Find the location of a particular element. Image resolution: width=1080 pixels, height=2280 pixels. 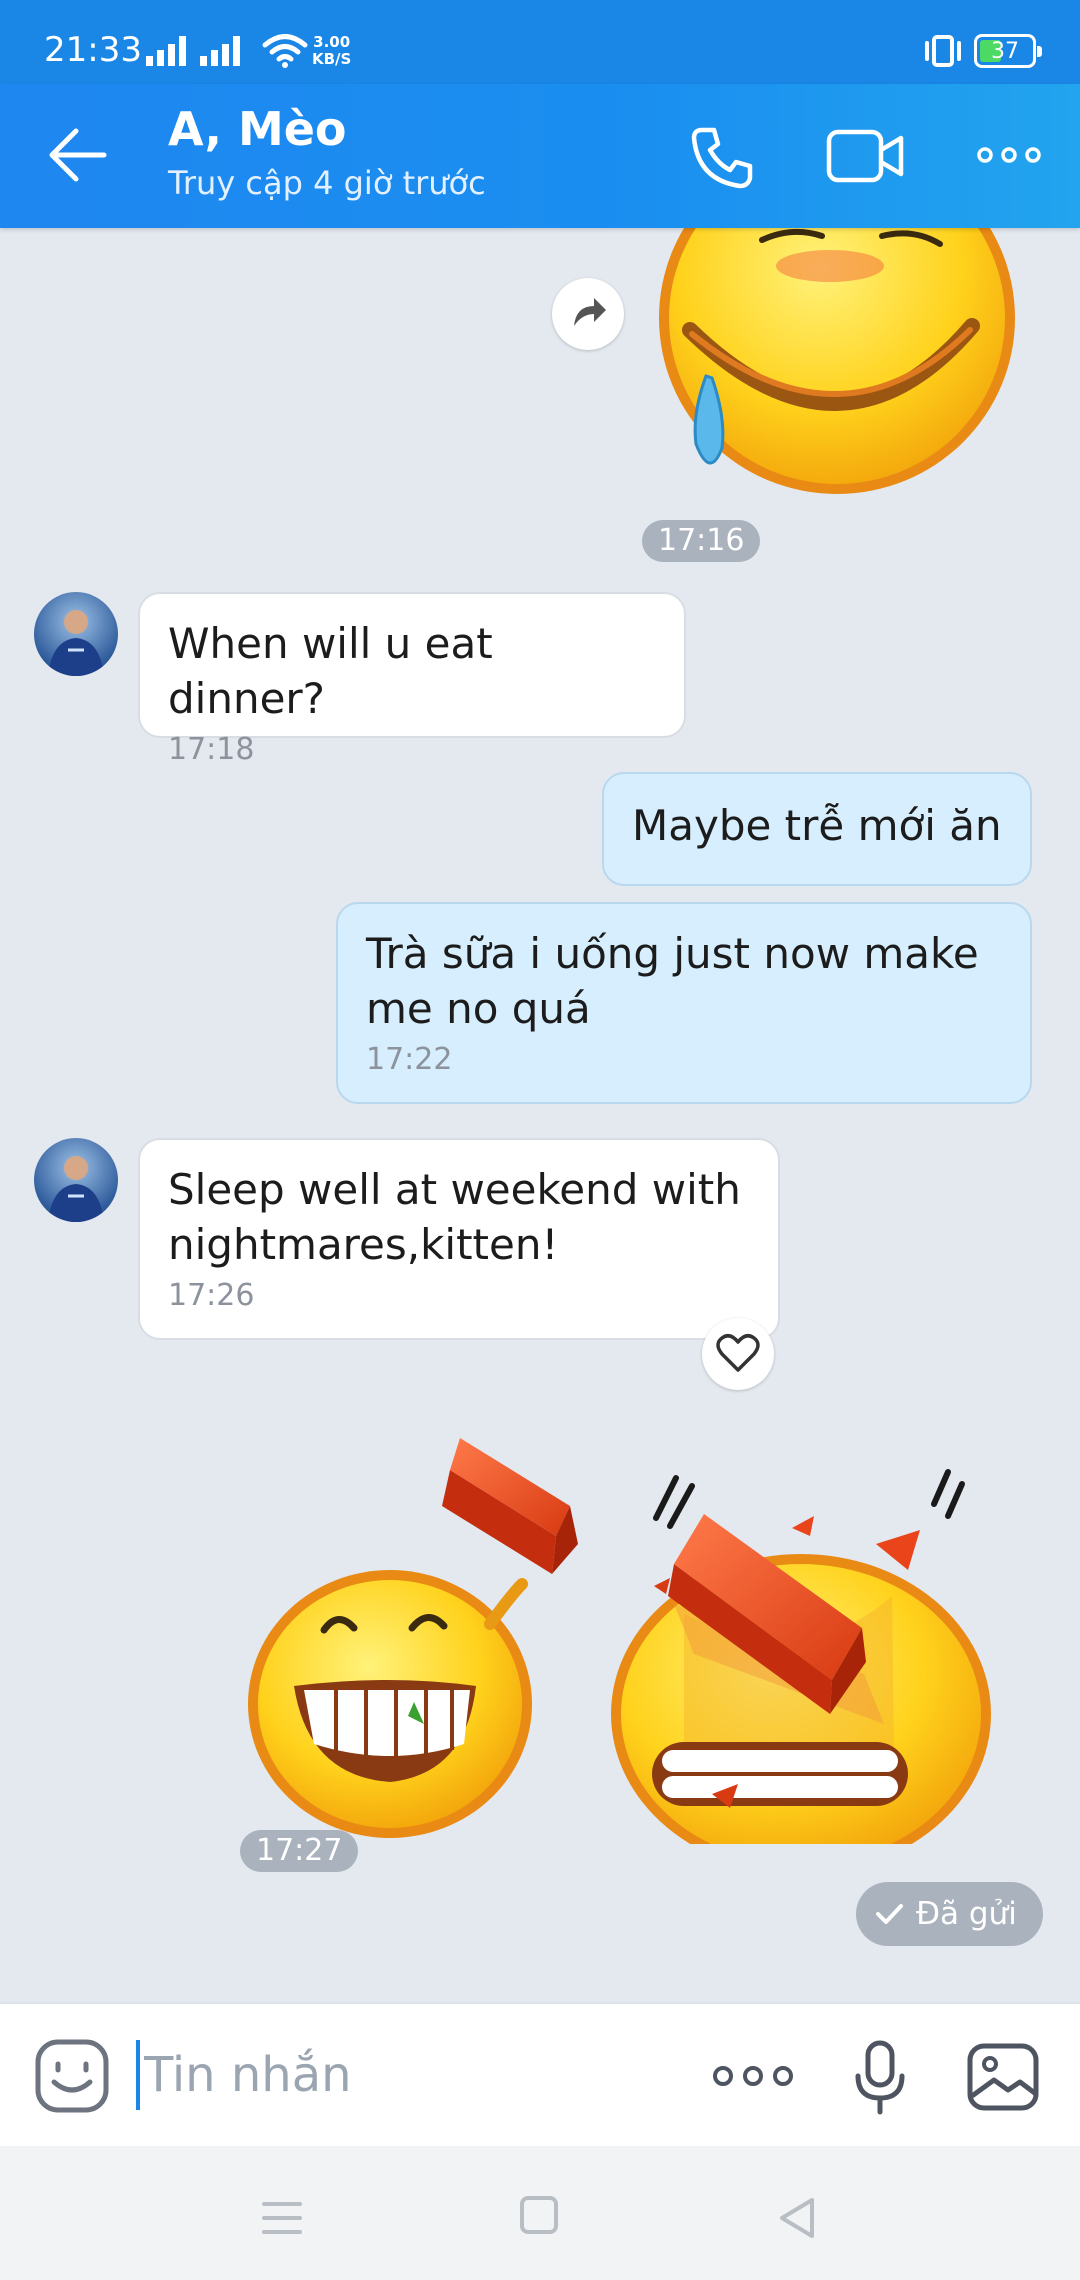

sent-status-badge: Đã gửi is located at coordinates (949, 1914).